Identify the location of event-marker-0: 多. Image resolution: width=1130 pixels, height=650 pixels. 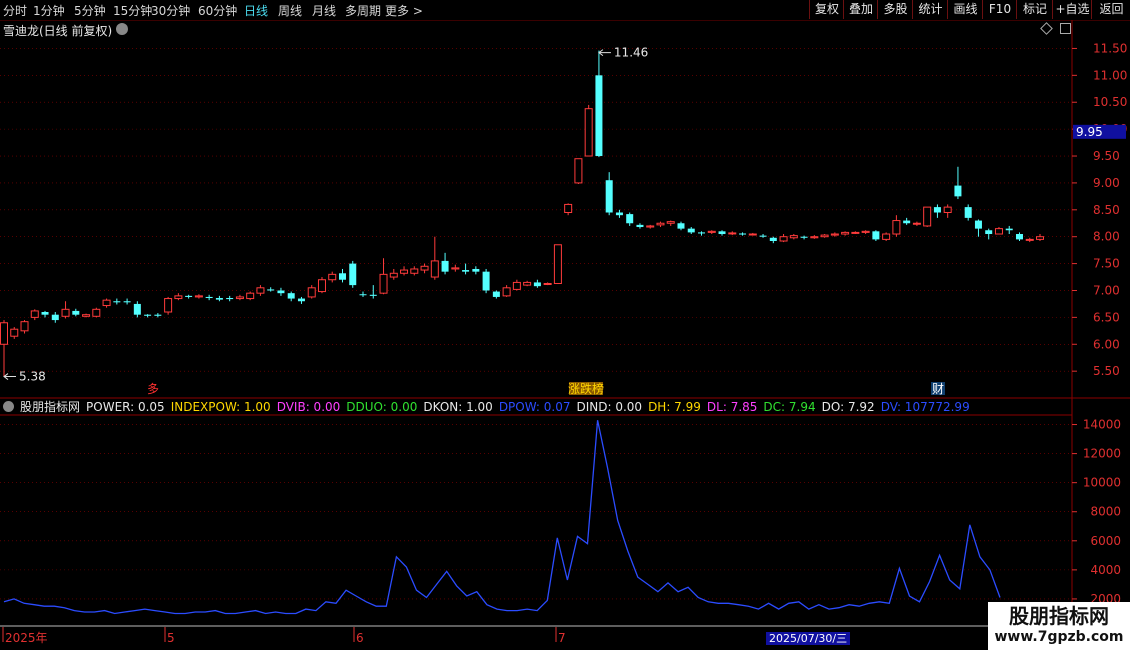
(153, 389).